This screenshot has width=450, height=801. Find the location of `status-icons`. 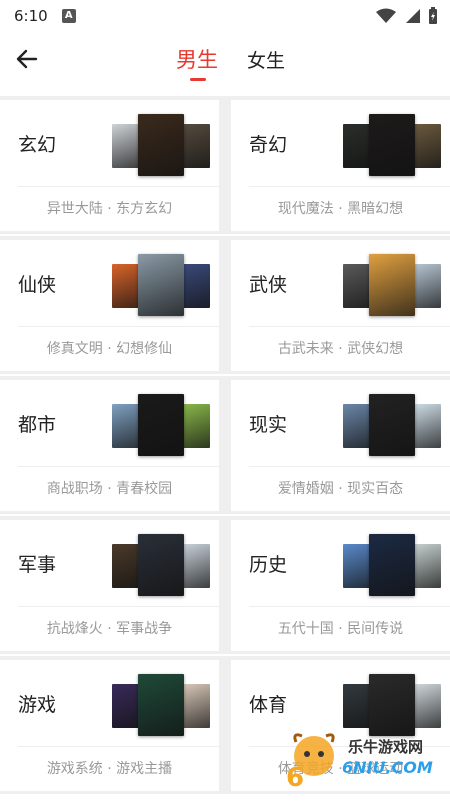

status-icons is located at coordinates (407, 16).